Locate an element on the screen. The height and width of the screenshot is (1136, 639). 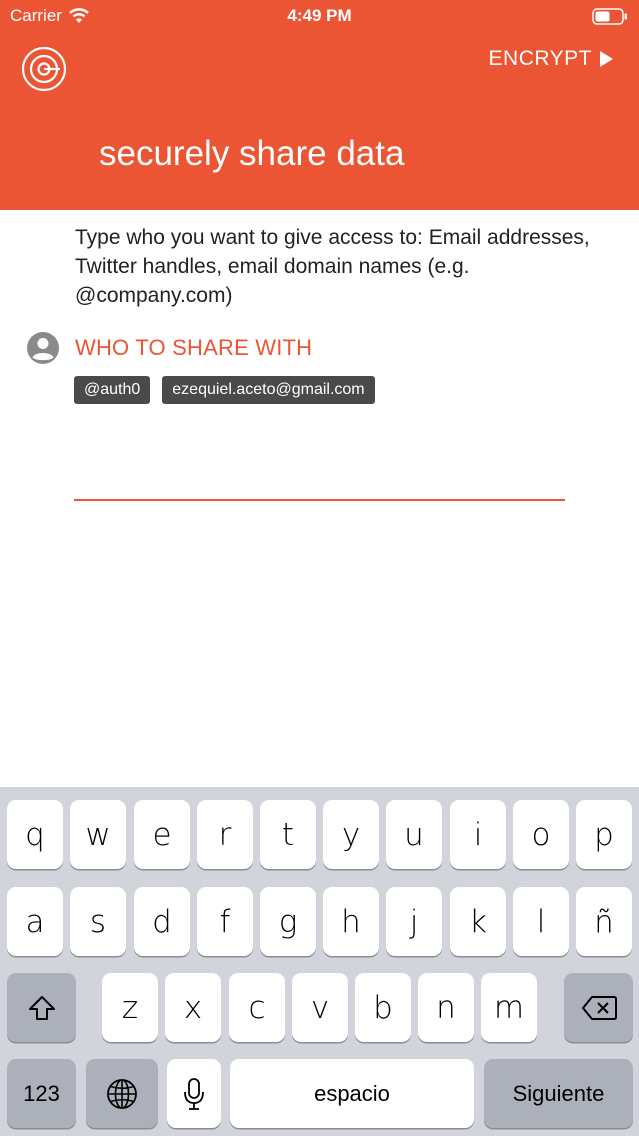
shift-key is located at coordinates (41, 1007).